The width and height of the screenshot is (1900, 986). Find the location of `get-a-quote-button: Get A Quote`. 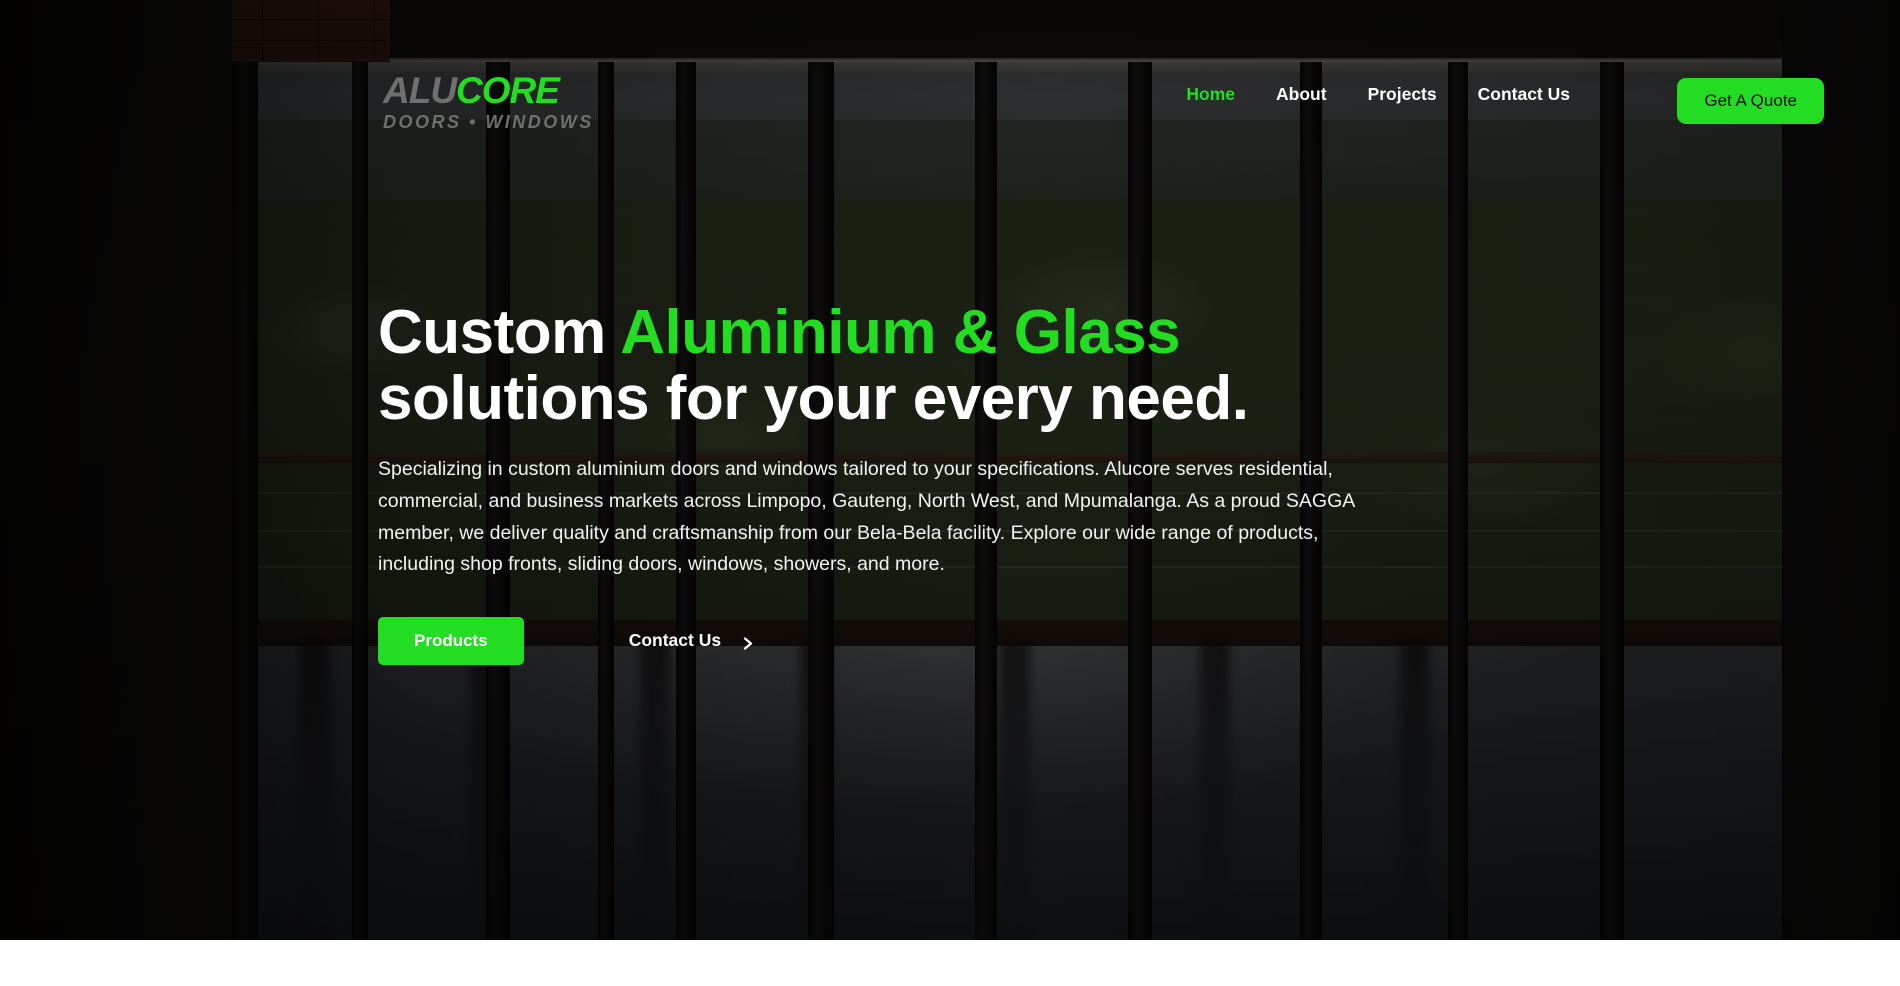

get-a-quote-button: Get A Quote is located at coordinates (1750, 101).